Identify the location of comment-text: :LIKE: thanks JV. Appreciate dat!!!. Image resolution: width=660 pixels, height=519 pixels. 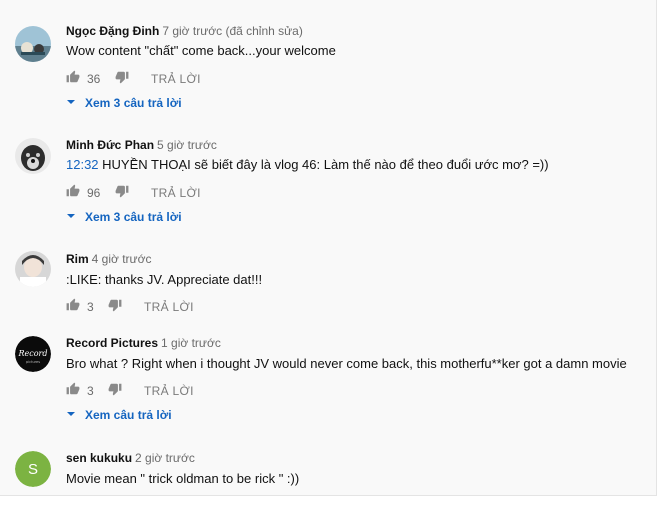
(164, 279).